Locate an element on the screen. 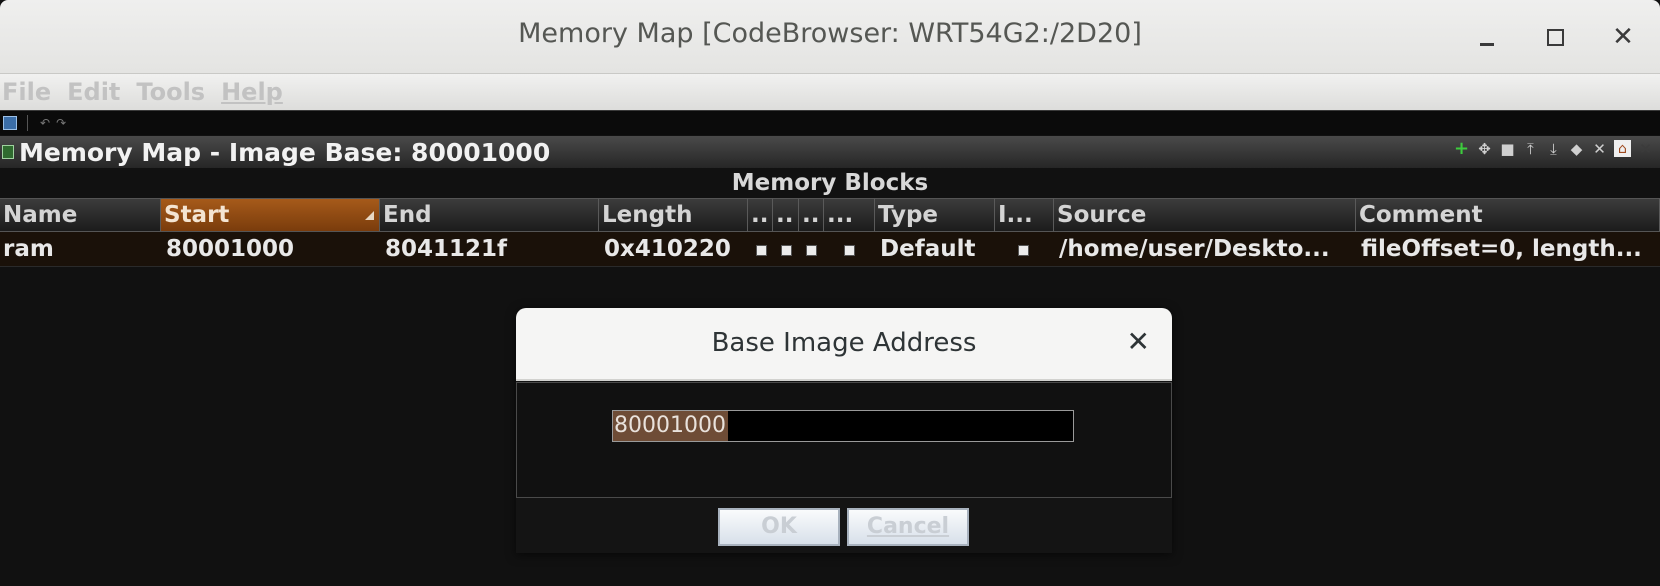 This screenshot has height=586, width=1660. cancel-button: Cancel is located at coordinates (908, 527).